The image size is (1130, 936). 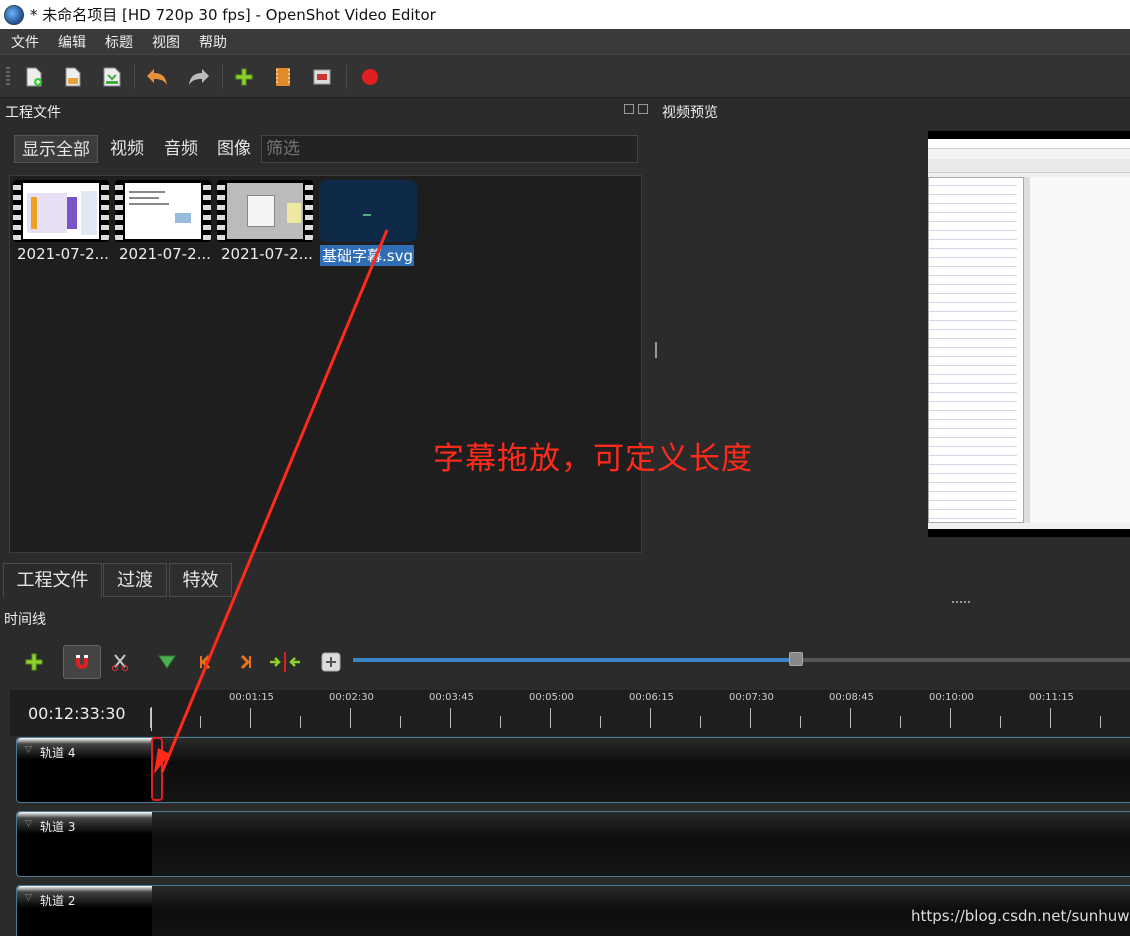 I want to click on snapping-magnet-icon, so click(x=82, y=662).